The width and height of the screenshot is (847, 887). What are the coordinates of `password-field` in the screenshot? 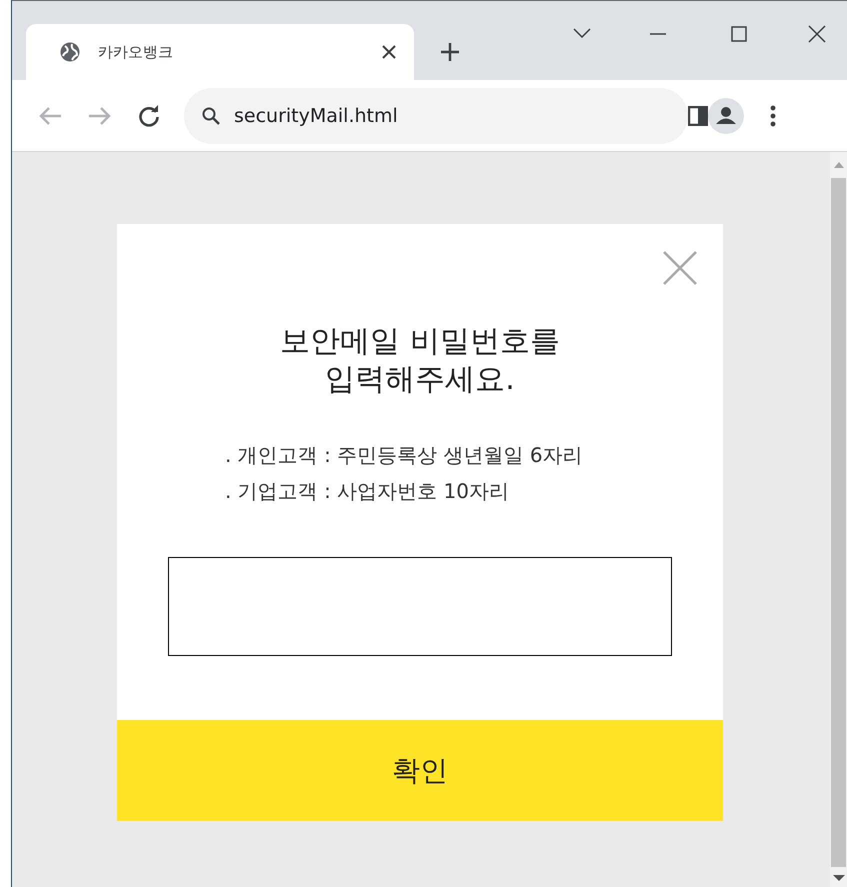 It's located at (420, 606).